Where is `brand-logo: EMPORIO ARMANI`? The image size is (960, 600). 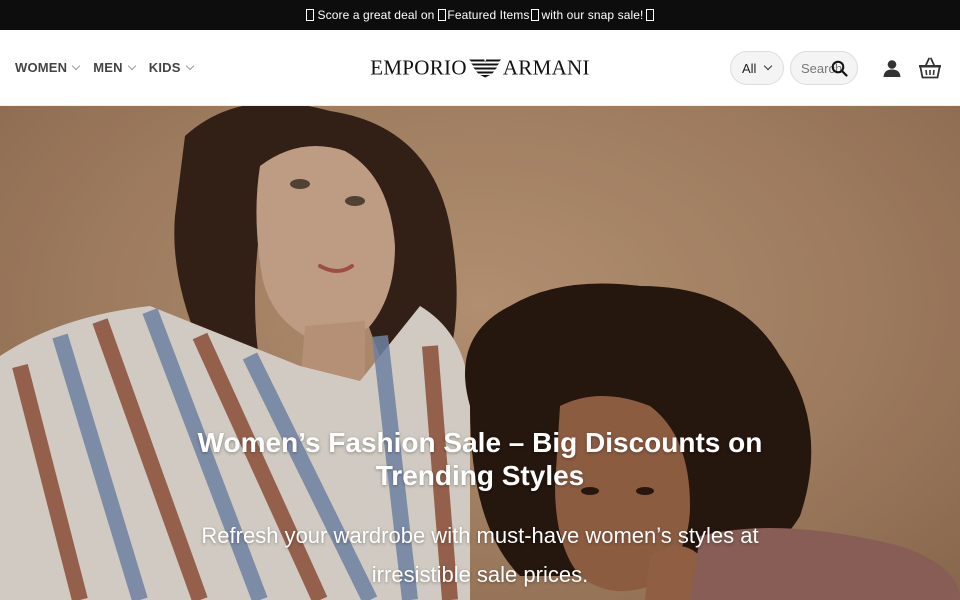 brand-logo: EMPORIO ARMANI is located at coordinates (480, 67).